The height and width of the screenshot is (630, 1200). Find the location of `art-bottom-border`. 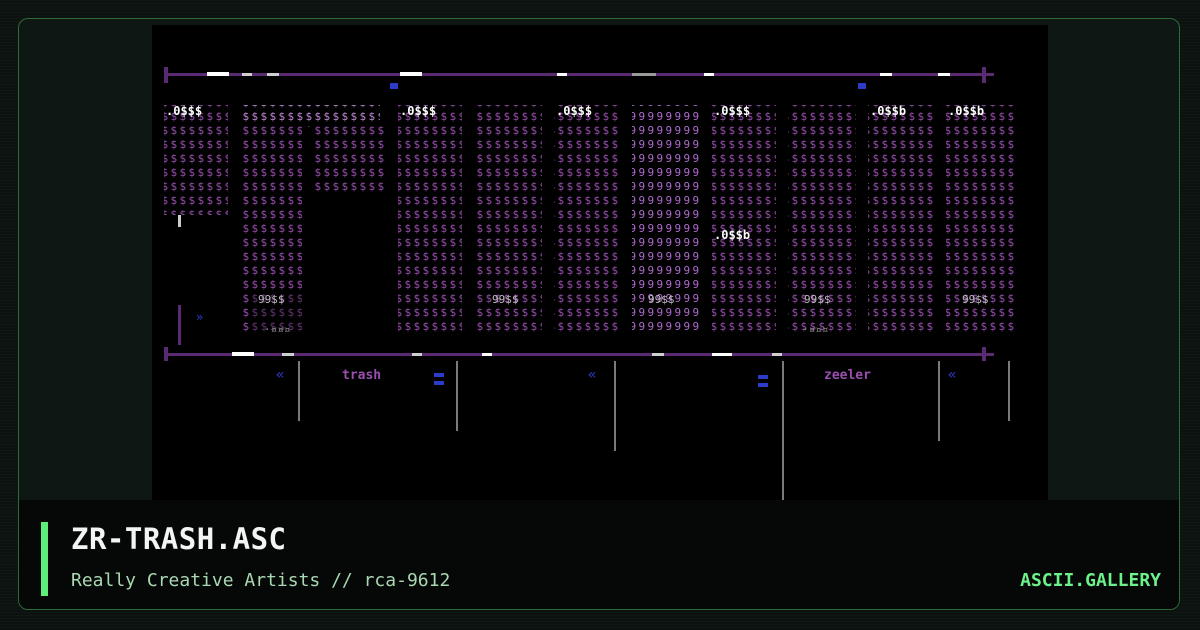

art-bottom-border is located at coordinates (579, 354).